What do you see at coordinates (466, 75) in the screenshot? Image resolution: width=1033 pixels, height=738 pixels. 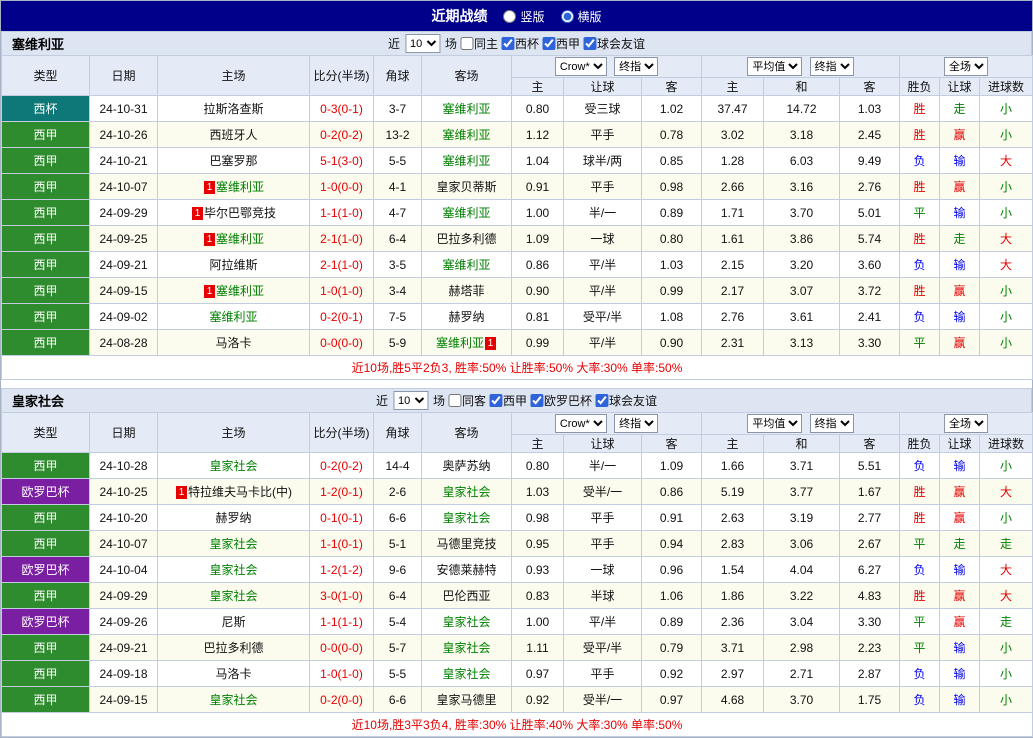 I see `col-away: 客场` at bounding box center [466, 75].